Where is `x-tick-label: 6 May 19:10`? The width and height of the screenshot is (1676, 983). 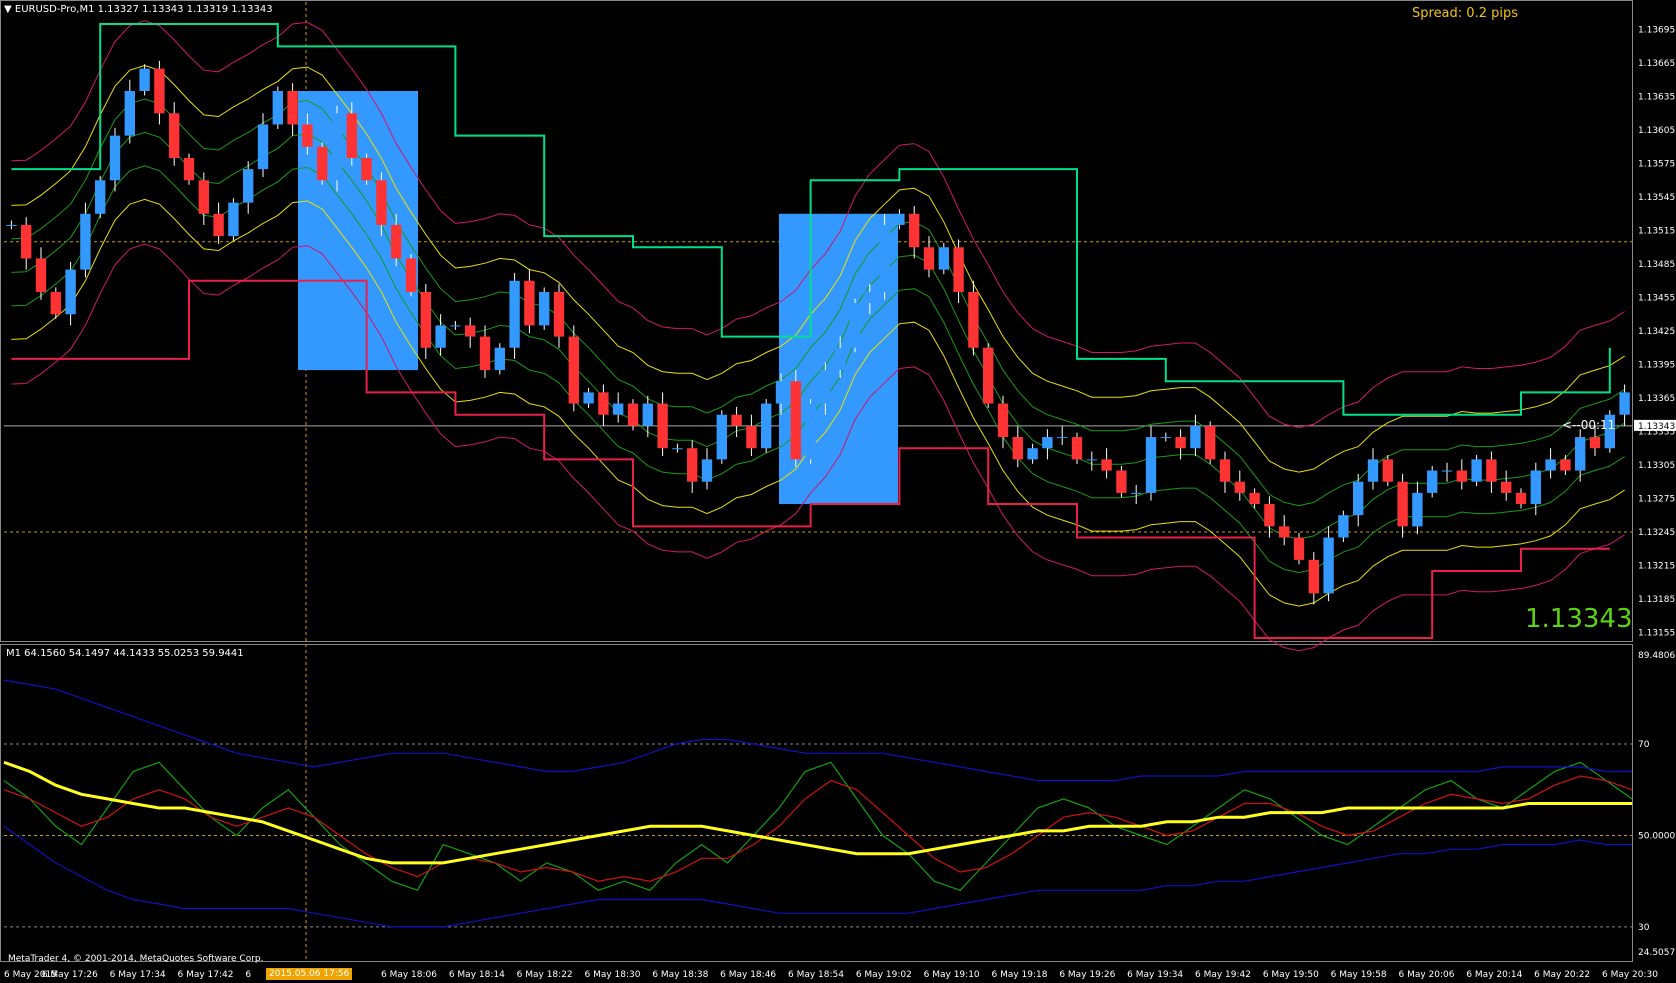 x-tick-label: 6 May 19:10 is located at coordinates (952, 975).